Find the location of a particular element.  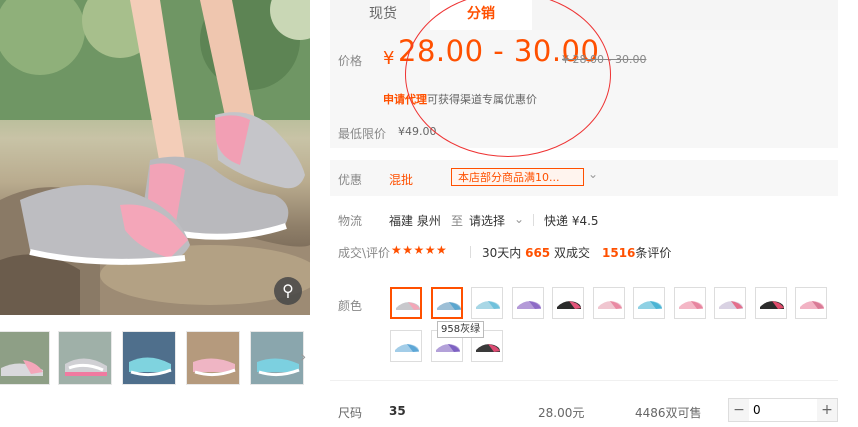

review-unit: 条评价 is located at coordinates (653, 253).